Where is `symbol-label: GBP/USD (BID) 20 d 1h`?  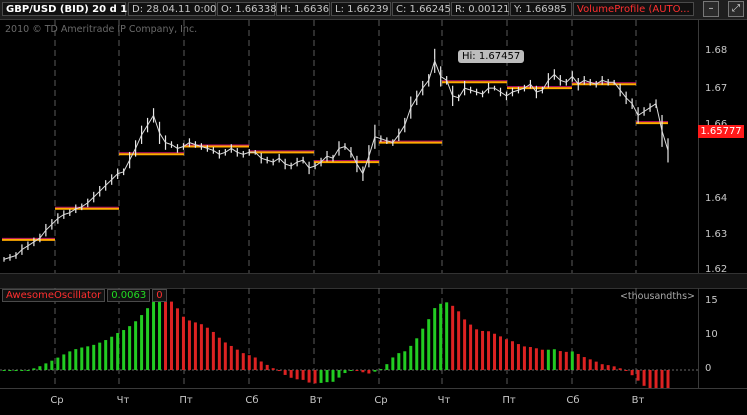 symbol-label: GBP/USD (BID) 20 d 1h is located at coordinates (68, 9).